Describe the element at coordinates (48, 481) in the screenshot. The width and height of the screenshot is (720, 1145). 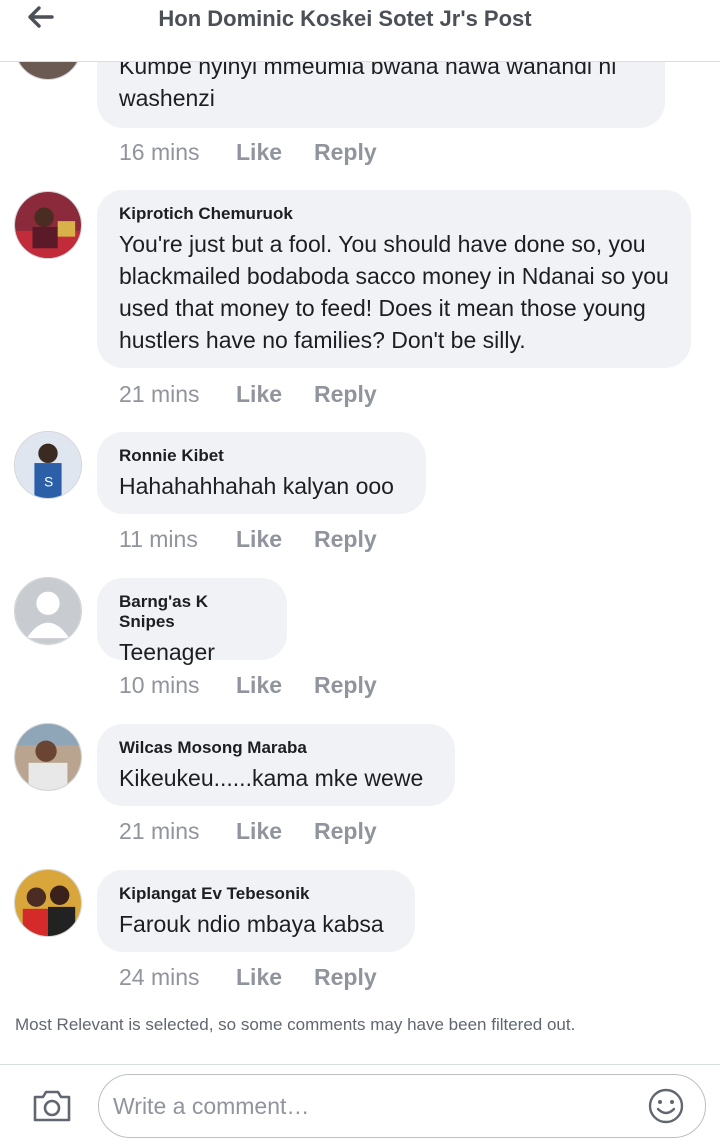
I see `svg-text: S` at that location.